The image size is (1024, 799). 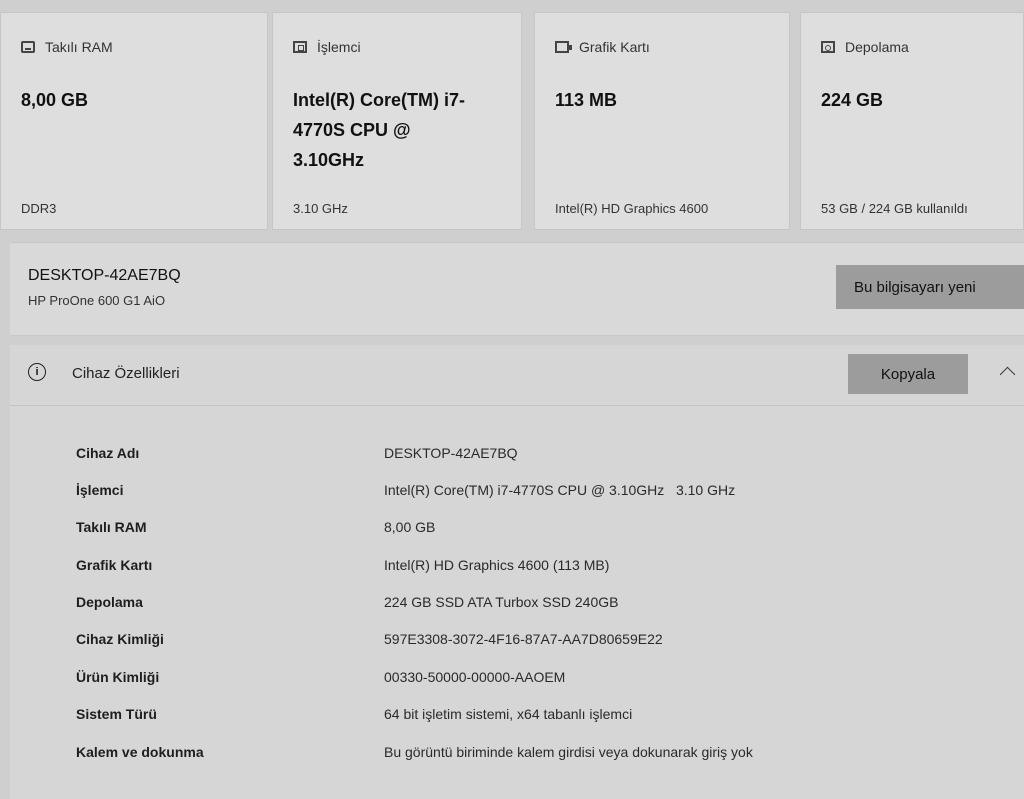 I want to click on processor-card-header: İşlemci, so click(x=327, y=47).